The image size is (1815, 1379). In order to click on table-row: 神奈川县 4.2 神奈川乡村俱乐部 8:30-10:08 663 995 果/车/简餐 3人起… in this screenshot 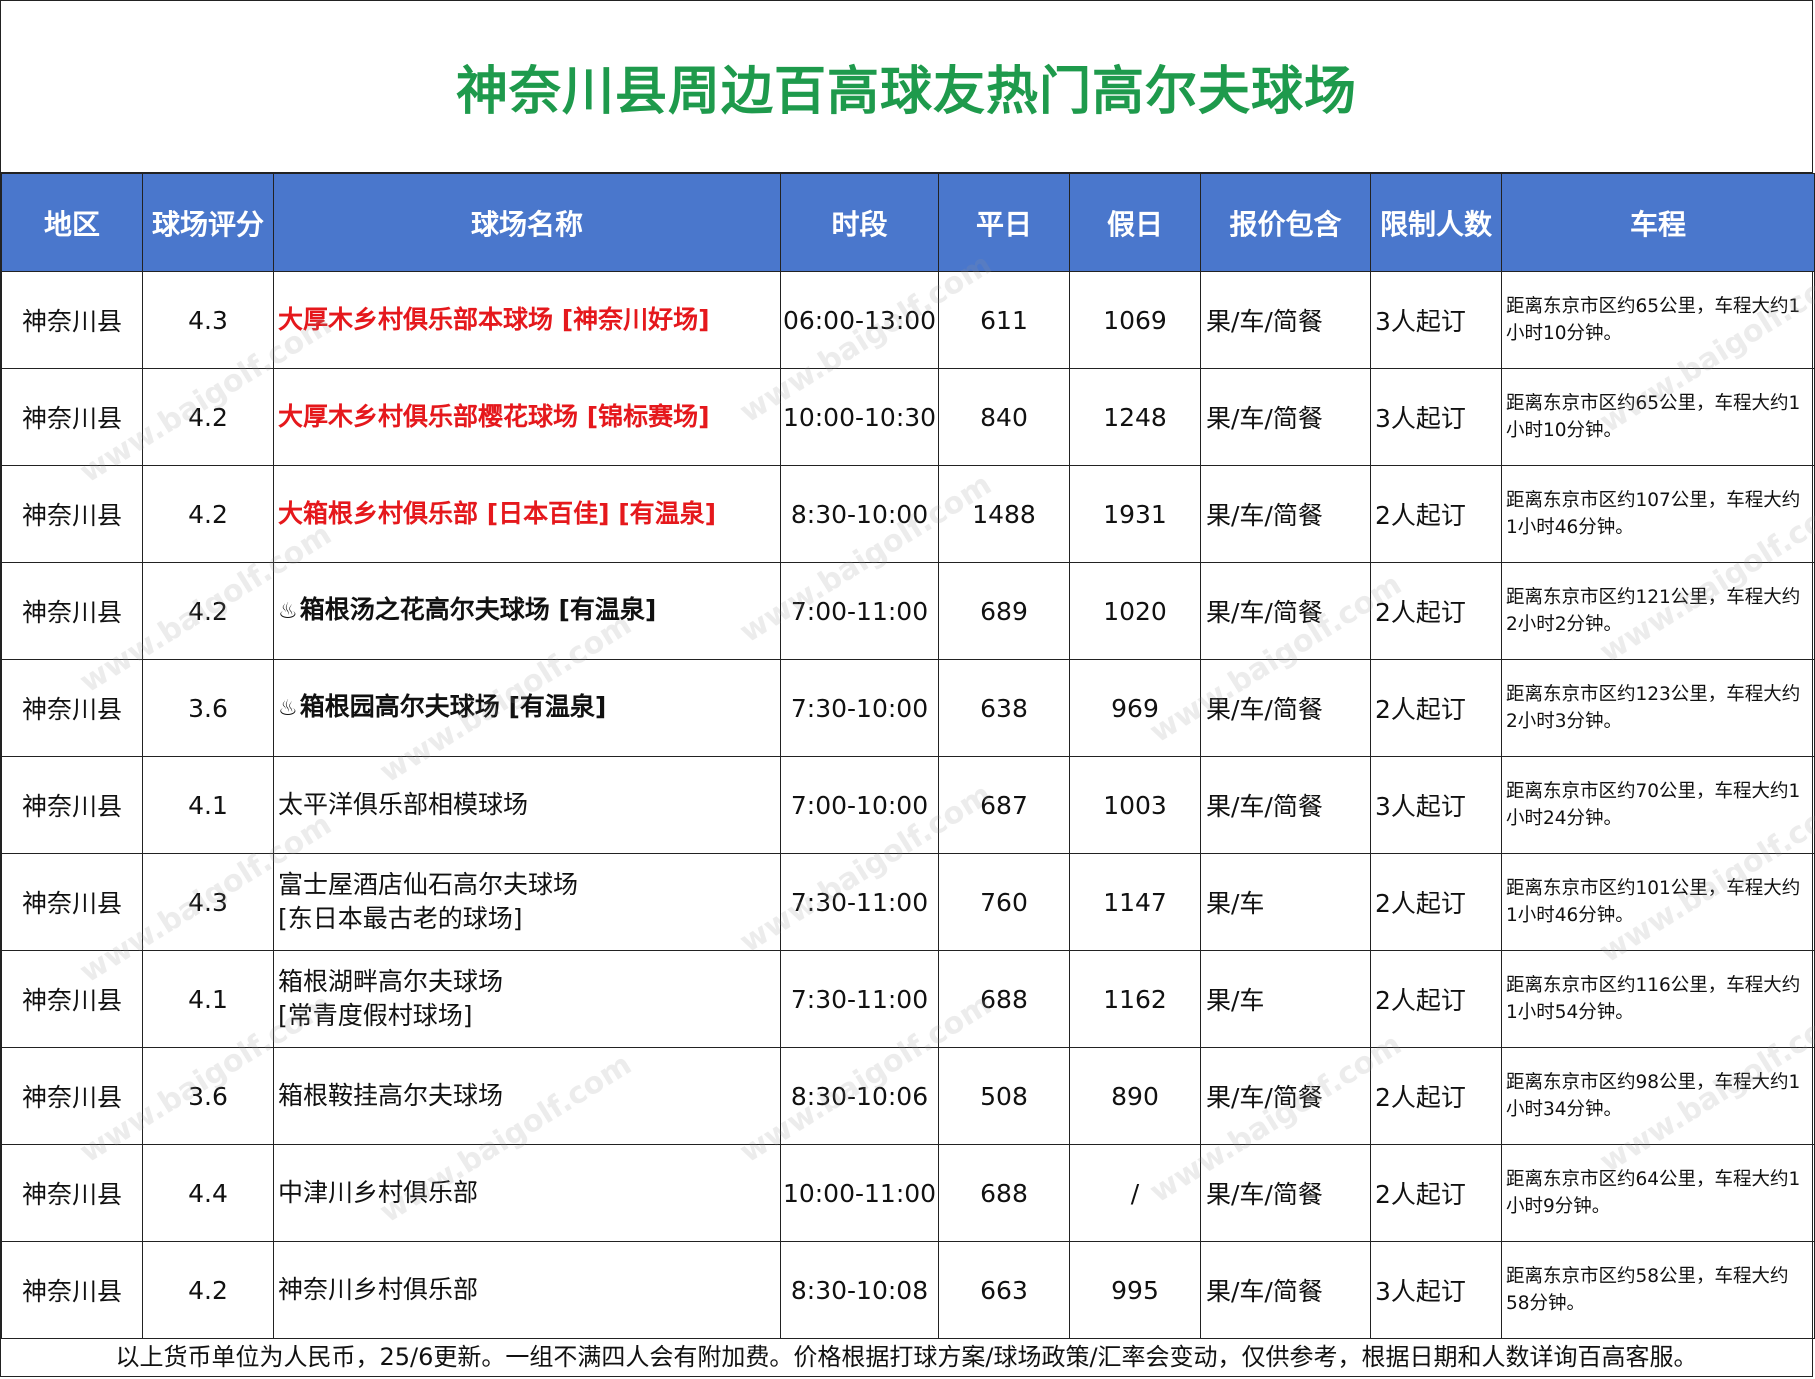, I will do `click(908, 1290)`.